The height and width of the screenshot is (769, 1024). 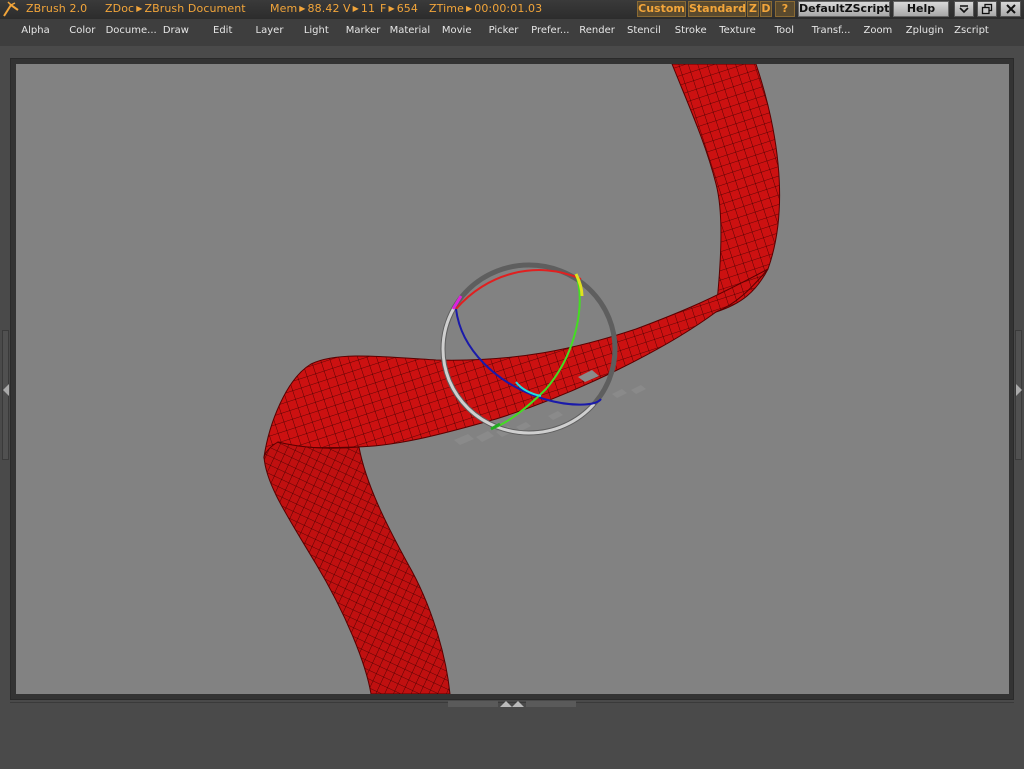 I want to click on ztime-readout: ZTime ▶ 00:00:01.03, so click(x=485, y=8).